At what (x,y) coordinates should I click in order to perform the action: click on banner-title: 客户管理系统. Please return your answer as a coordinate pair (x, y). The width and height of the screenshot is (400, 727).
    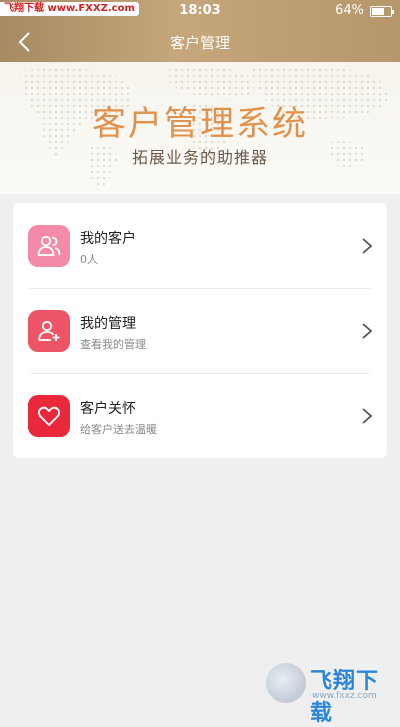
    Looking at the image, I should click on (200, 124).